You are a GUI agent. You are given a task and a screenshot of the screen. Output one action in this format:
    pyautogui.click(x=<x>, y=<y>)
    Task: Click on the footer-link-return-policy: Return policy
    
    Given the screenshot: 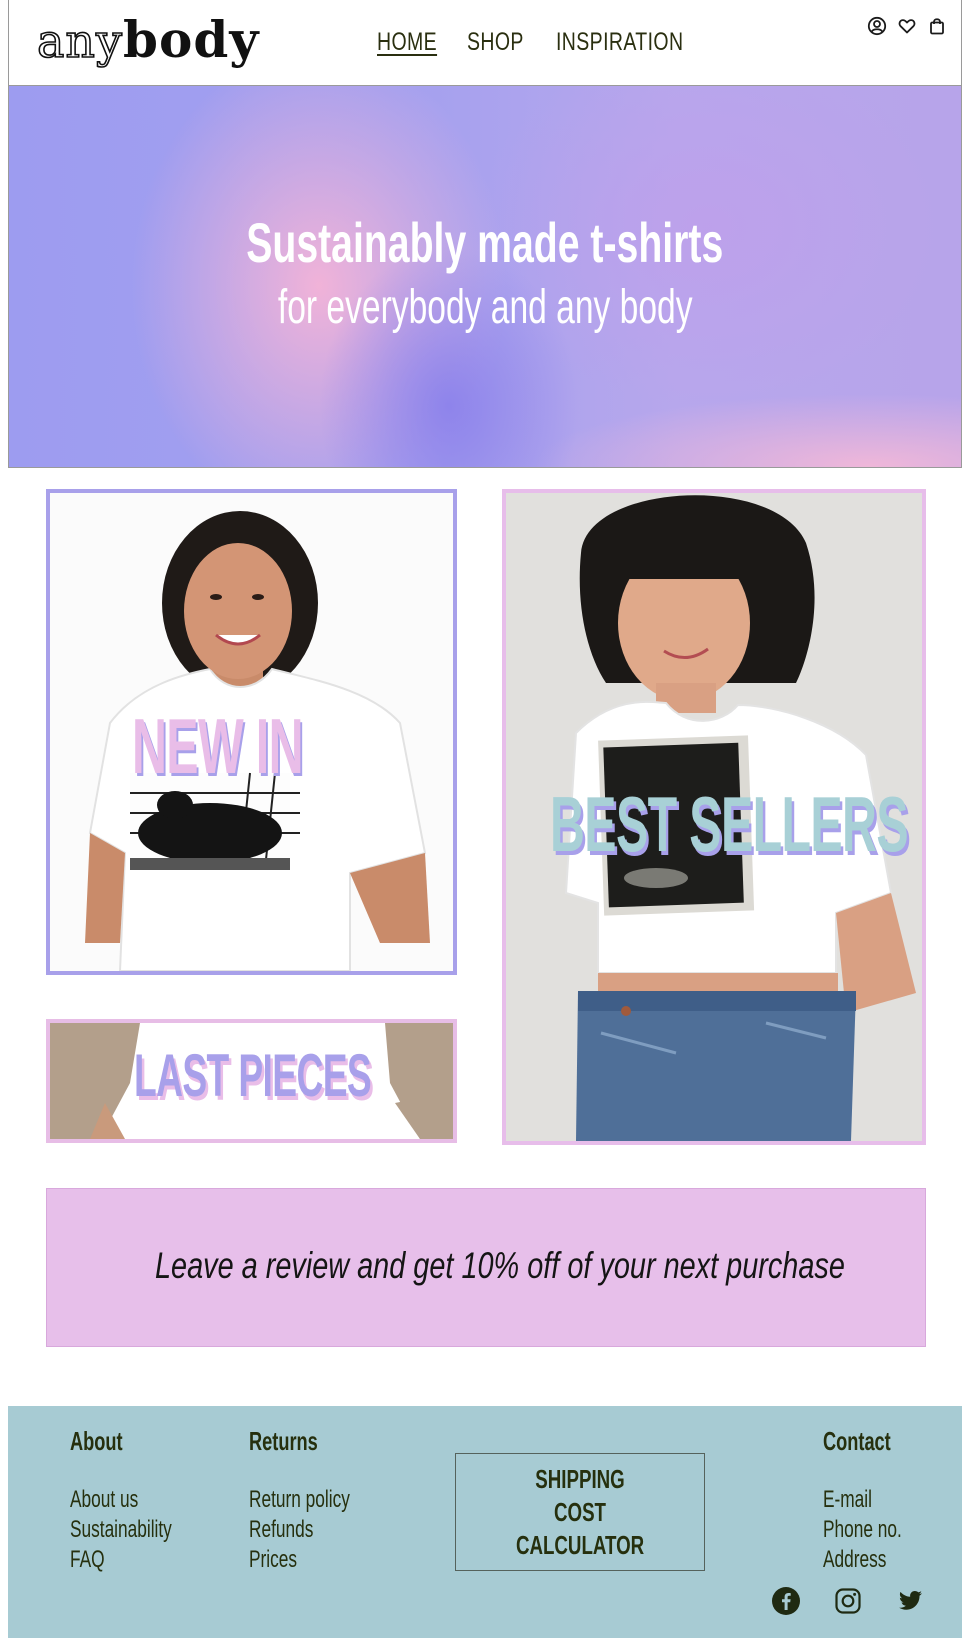 What is the action you would take?
    pyautogui.click(x=299, y=1500)
    